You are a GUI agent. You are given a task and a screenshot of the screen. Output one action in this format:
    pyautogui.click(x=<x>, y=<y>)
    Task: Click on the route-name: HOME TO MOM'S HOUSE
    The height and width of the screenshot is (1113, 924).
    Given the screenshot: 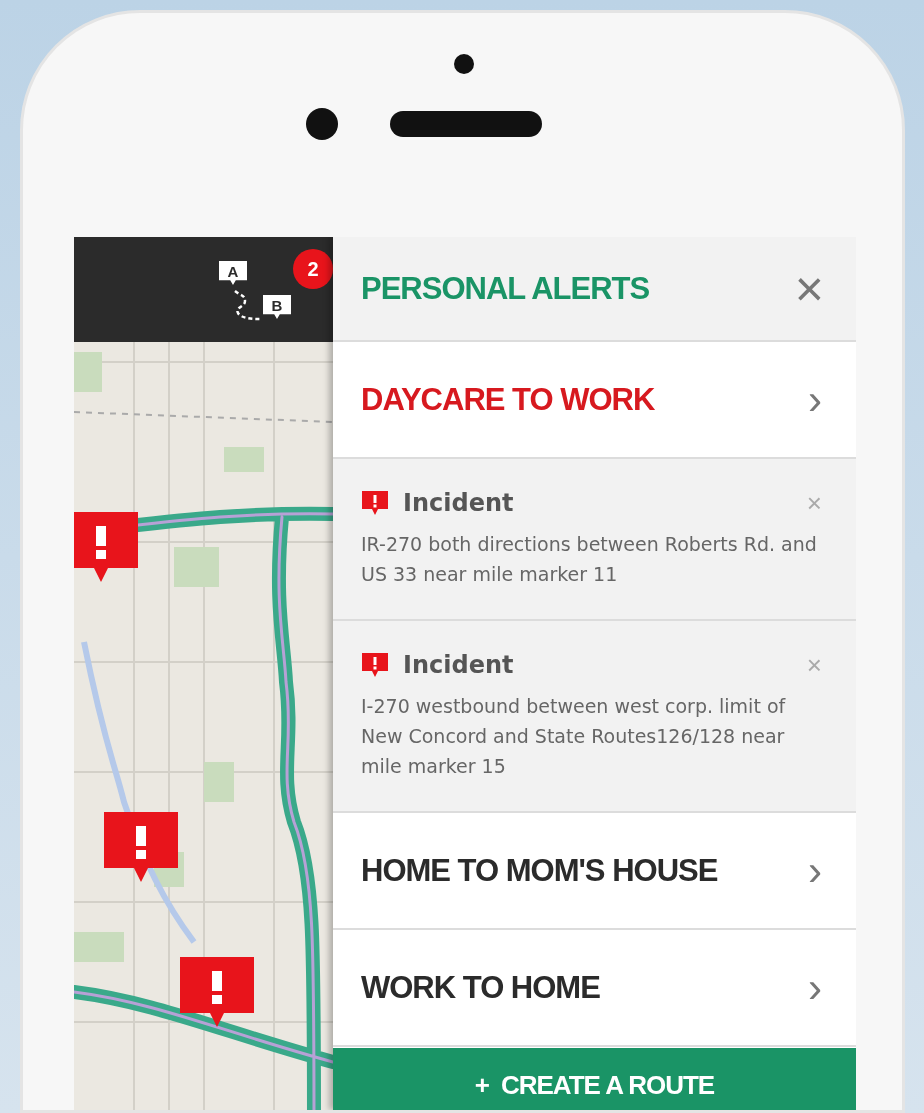 What is the action you would take?
    pyautogui.click(x=539, y=870)
    